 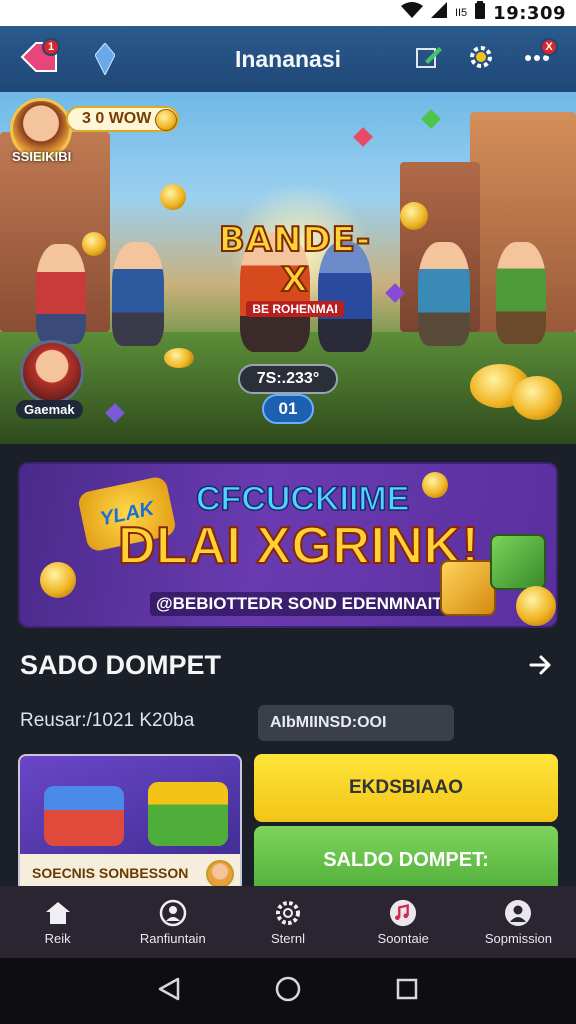 I want to click on status-bar: II5 19:309, so click(x=288, y=13).